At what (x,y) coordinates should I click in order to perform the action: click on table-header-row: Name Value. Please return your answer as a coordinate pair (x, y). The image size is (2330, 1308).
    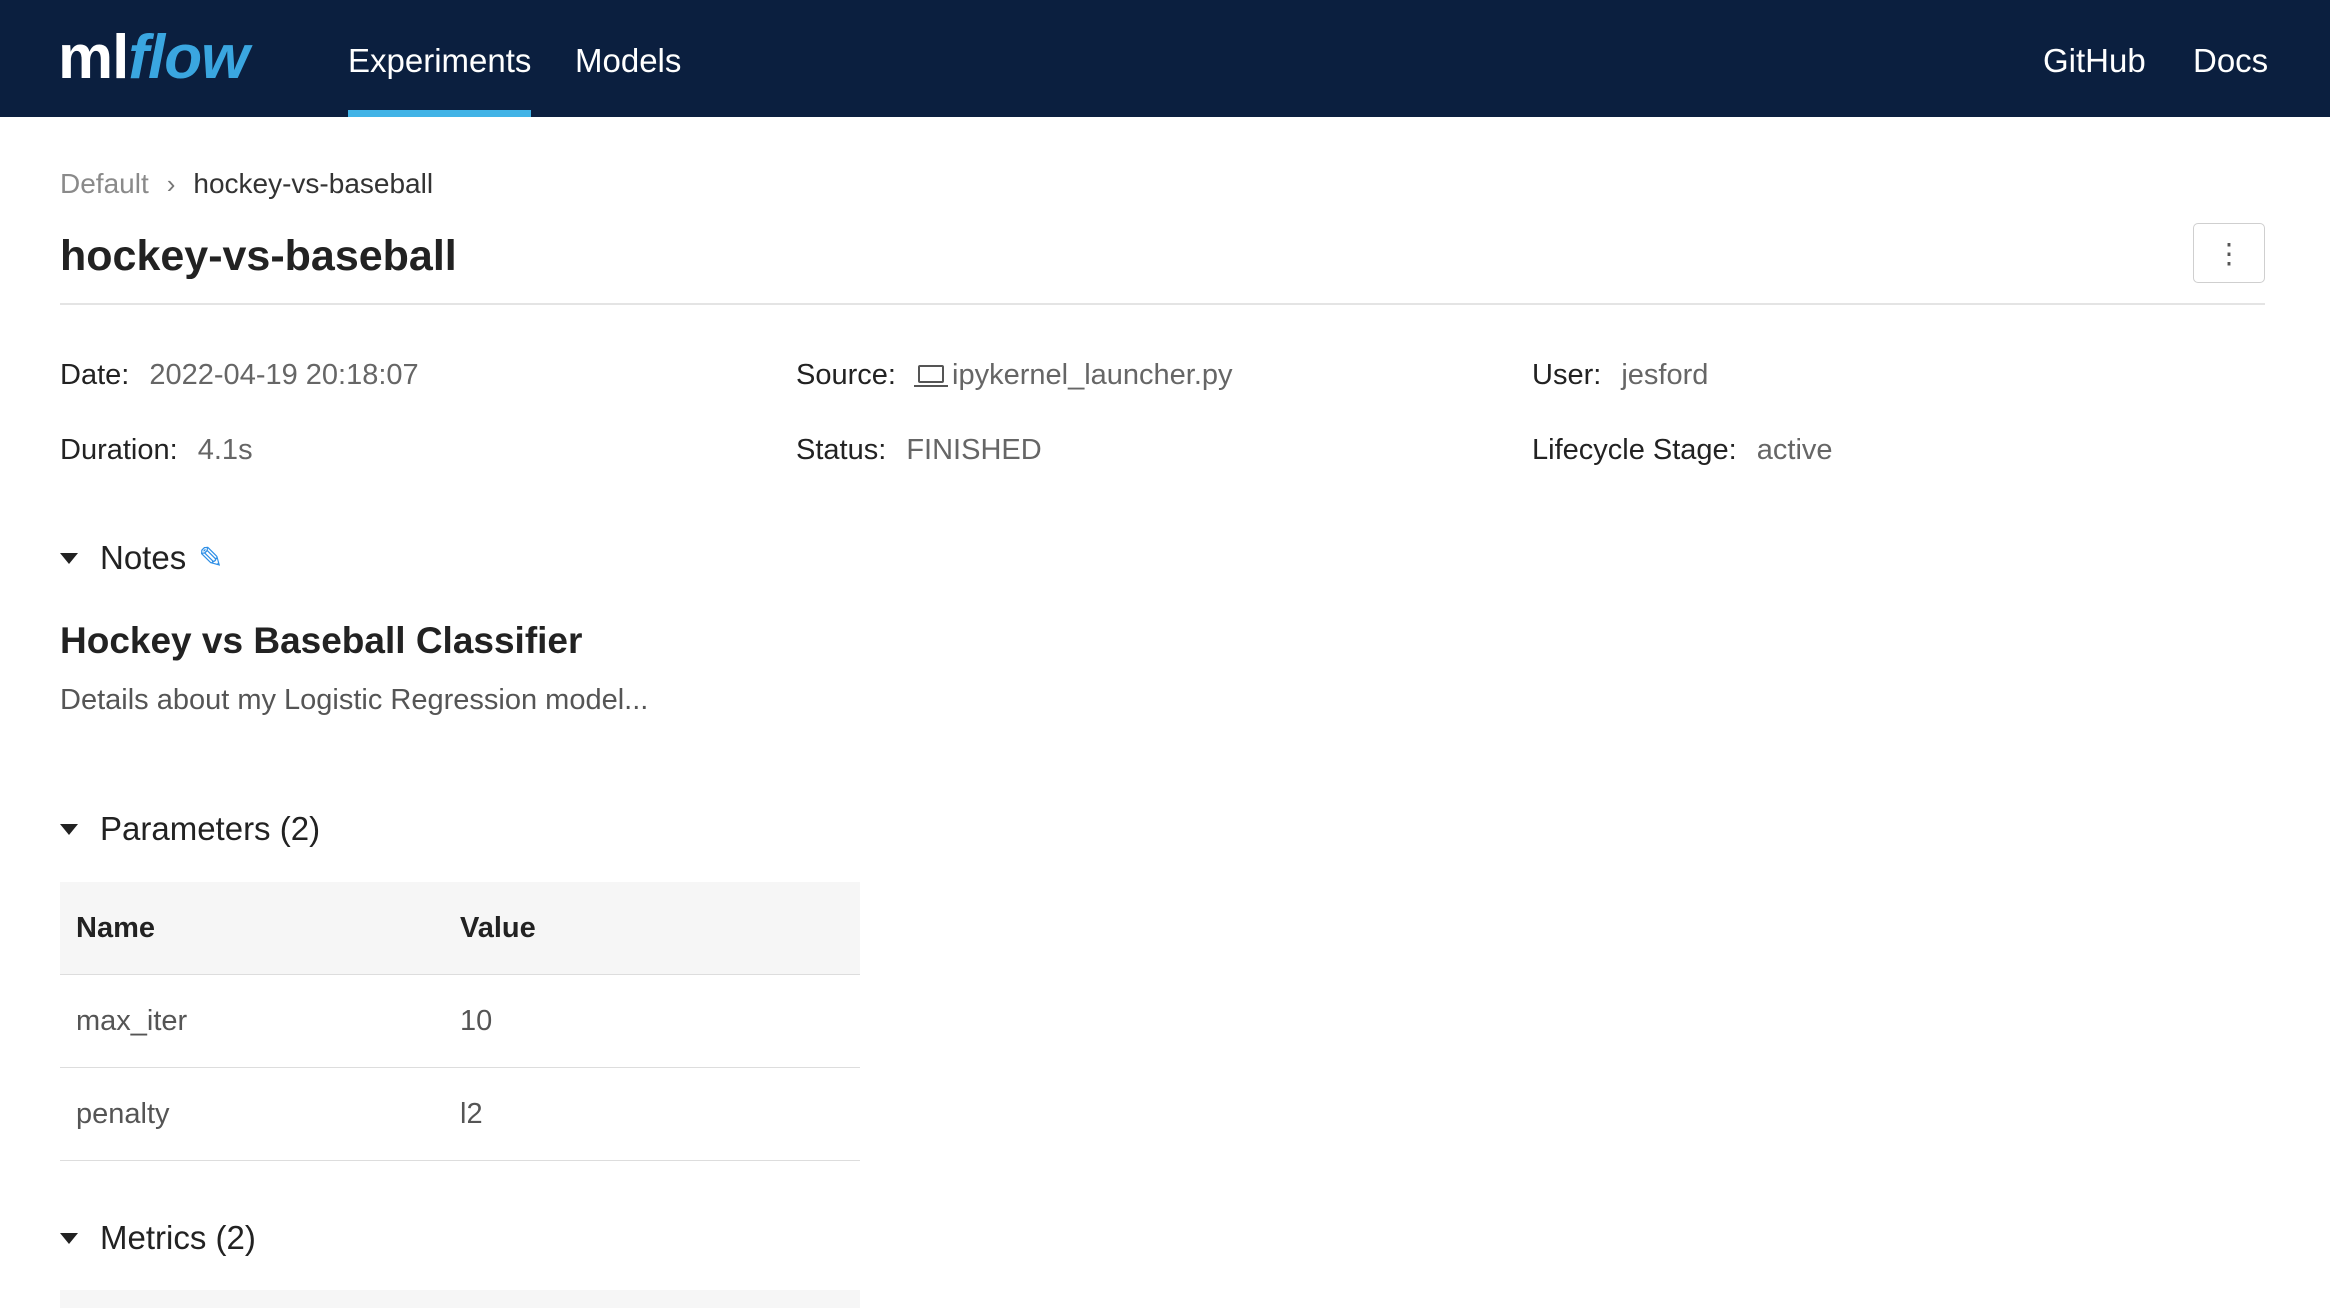
    Looking at the image, I should click on (460, 928).